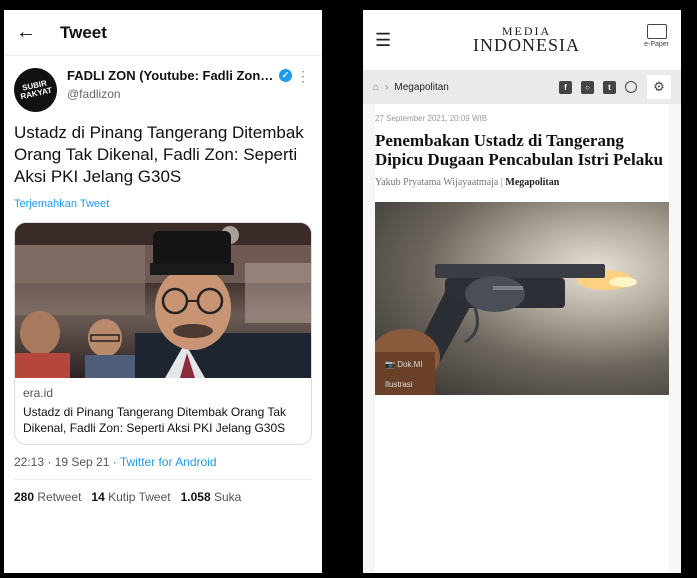 The height and width of the screenshot is (578, 697). I want to click on photo-credit-text: Dok.MI, so click(410, 364).